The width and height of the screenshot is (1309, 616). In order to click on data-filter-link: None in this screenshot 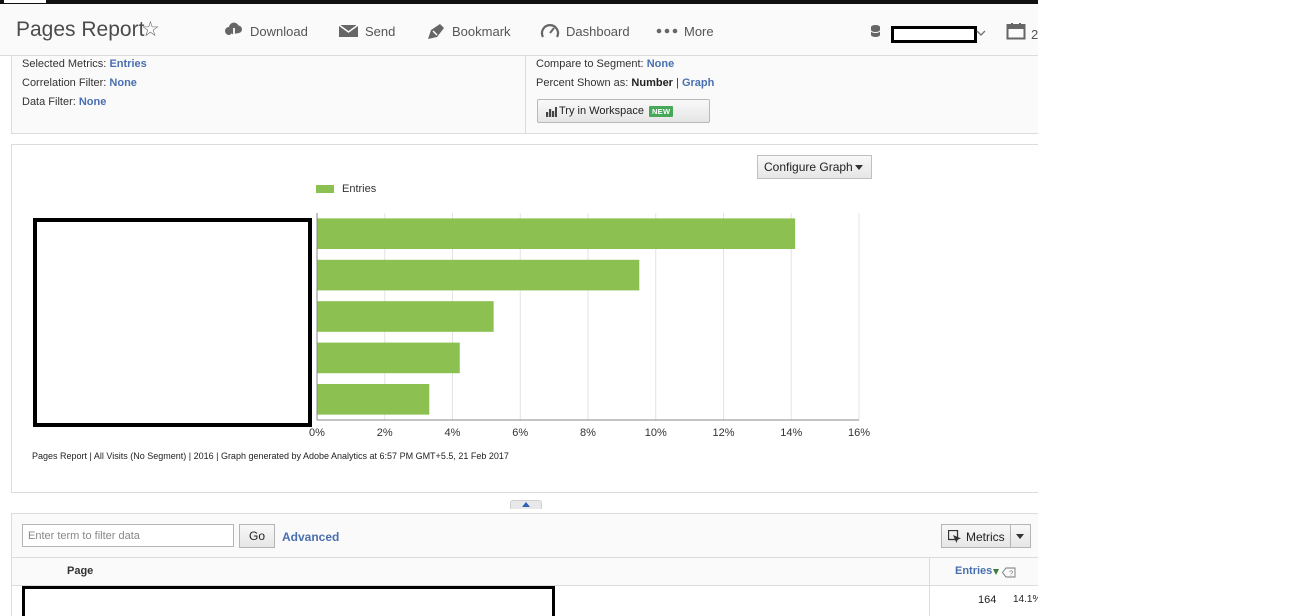, I will do `click(93, 102)`.